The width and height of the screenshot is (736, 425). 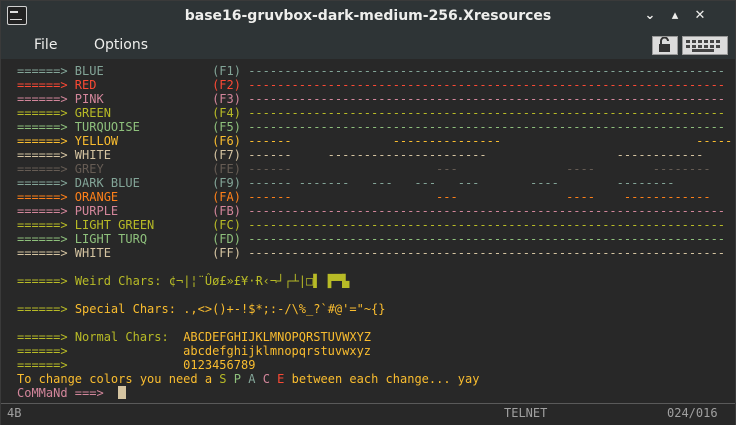 What do you see at coordinates (194, 351) in the screenshot?
I see `lowercase-line: ======> abcdefghijklmnopqrstuvwxyz` at bounding box center [194, 351].